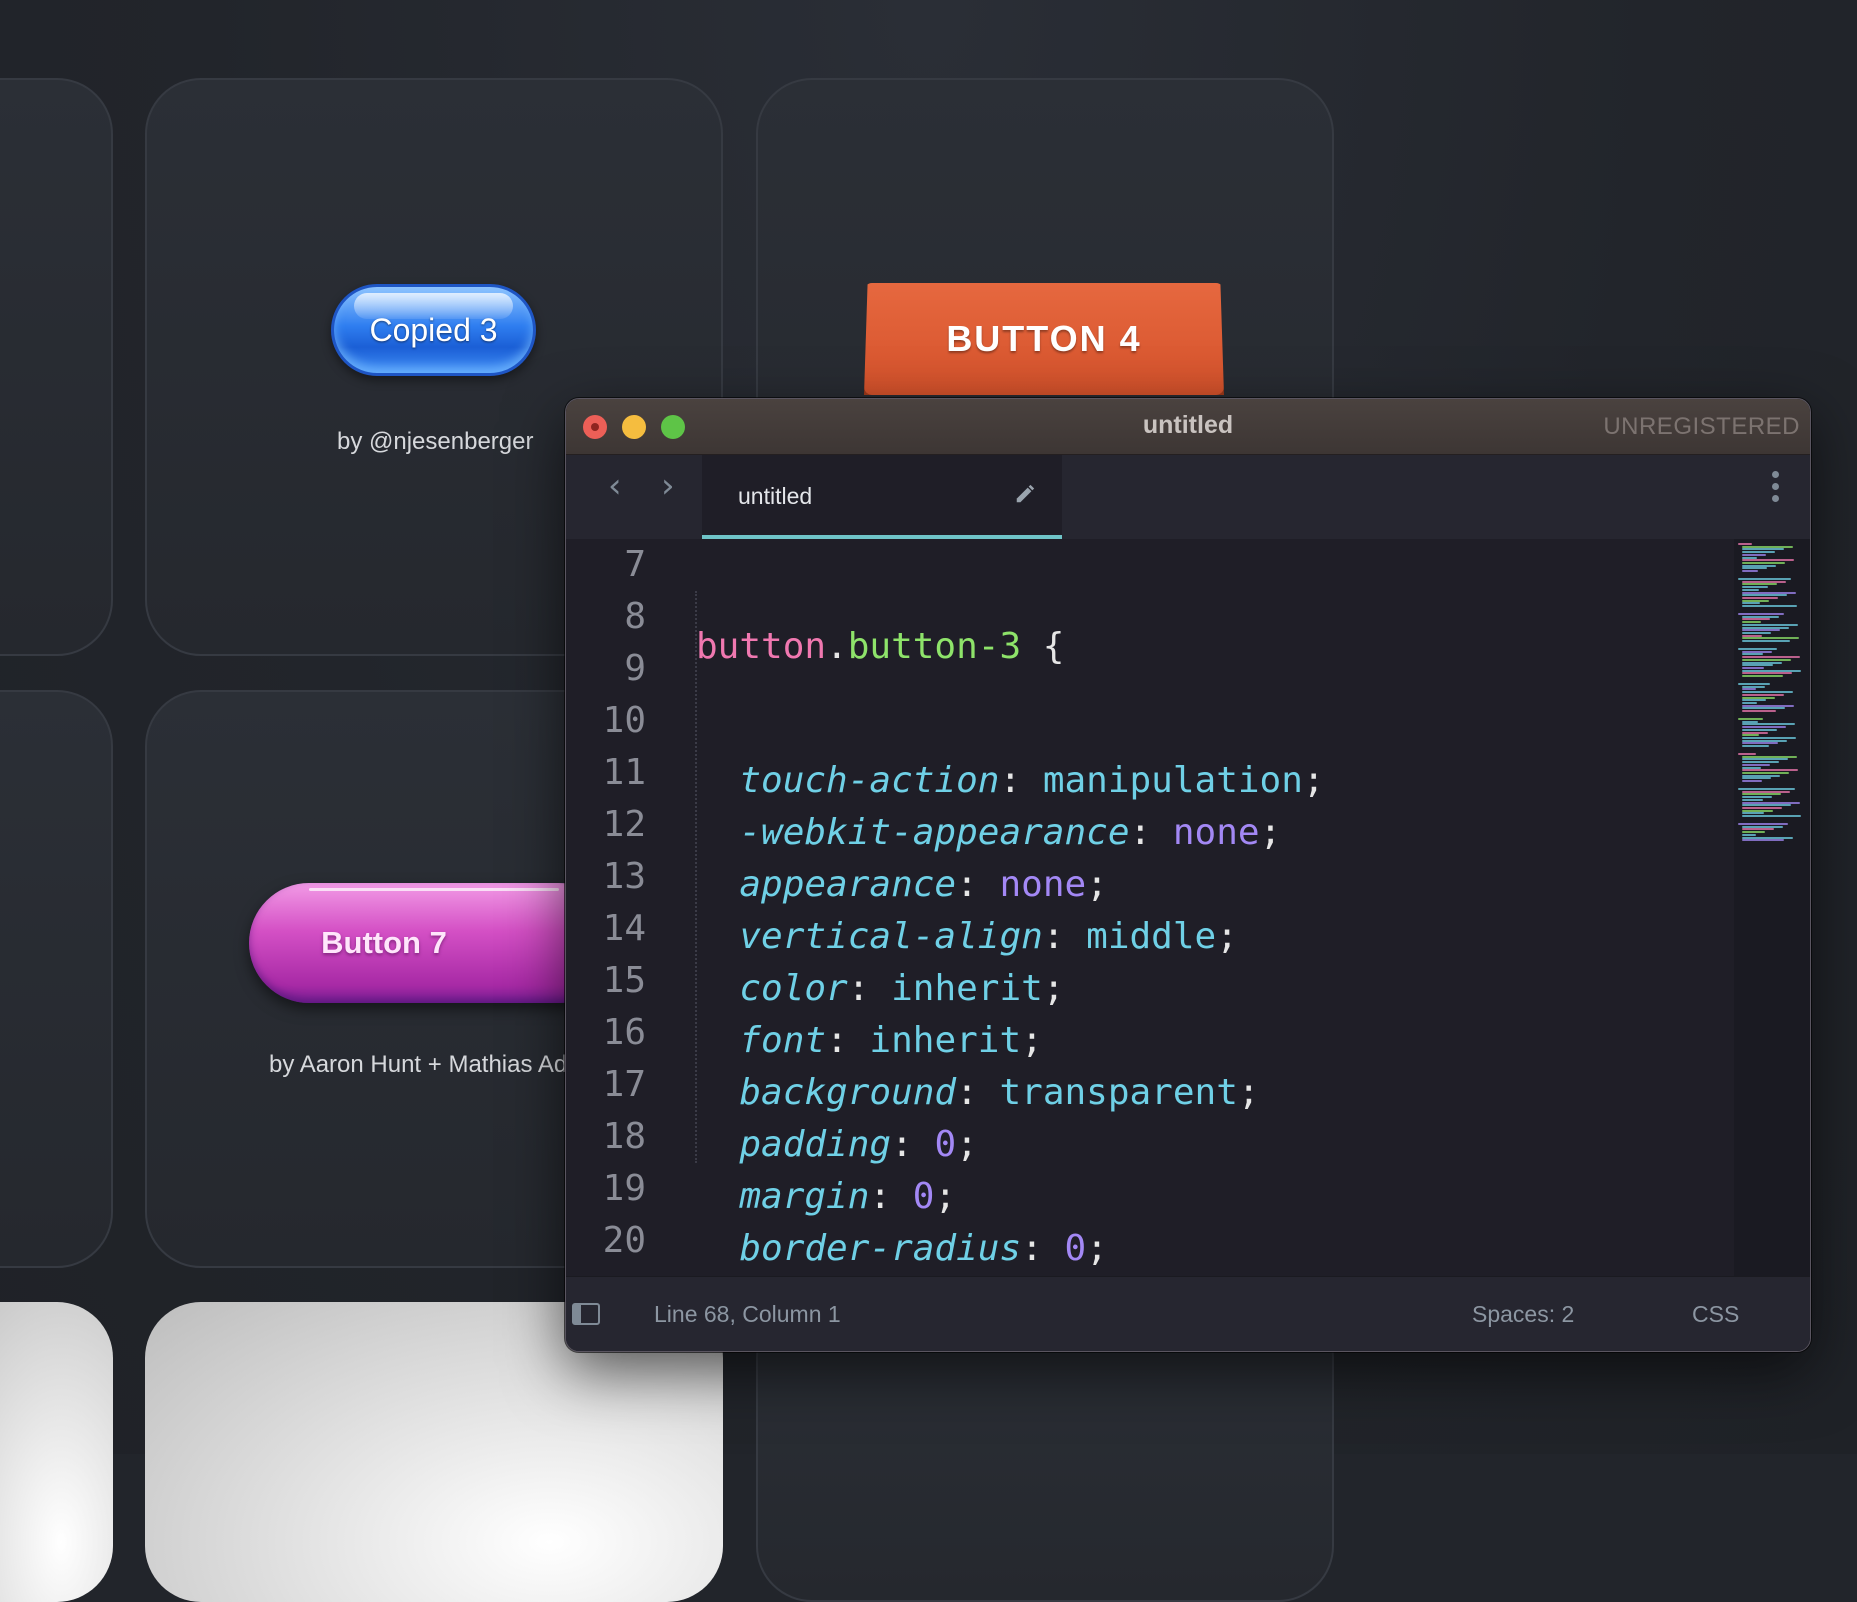 Image resolution: width=1857 pixels, height=1602 pixels. Describe the element at coordinates (624, 876) in the screenshot. I see `line-number: 13` at that location.